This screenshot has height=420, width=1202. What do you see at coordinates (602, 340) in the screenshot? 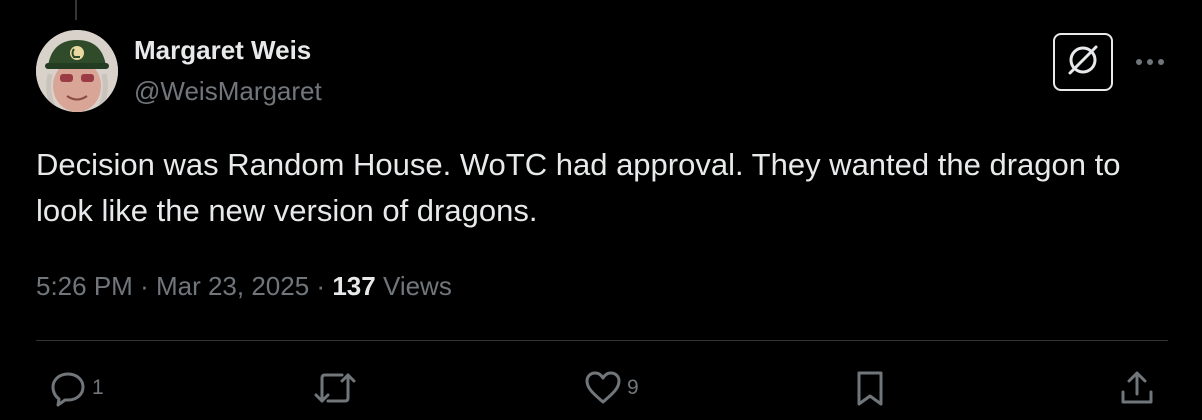
I see `actions-divider` at bounding box center [602, 340].